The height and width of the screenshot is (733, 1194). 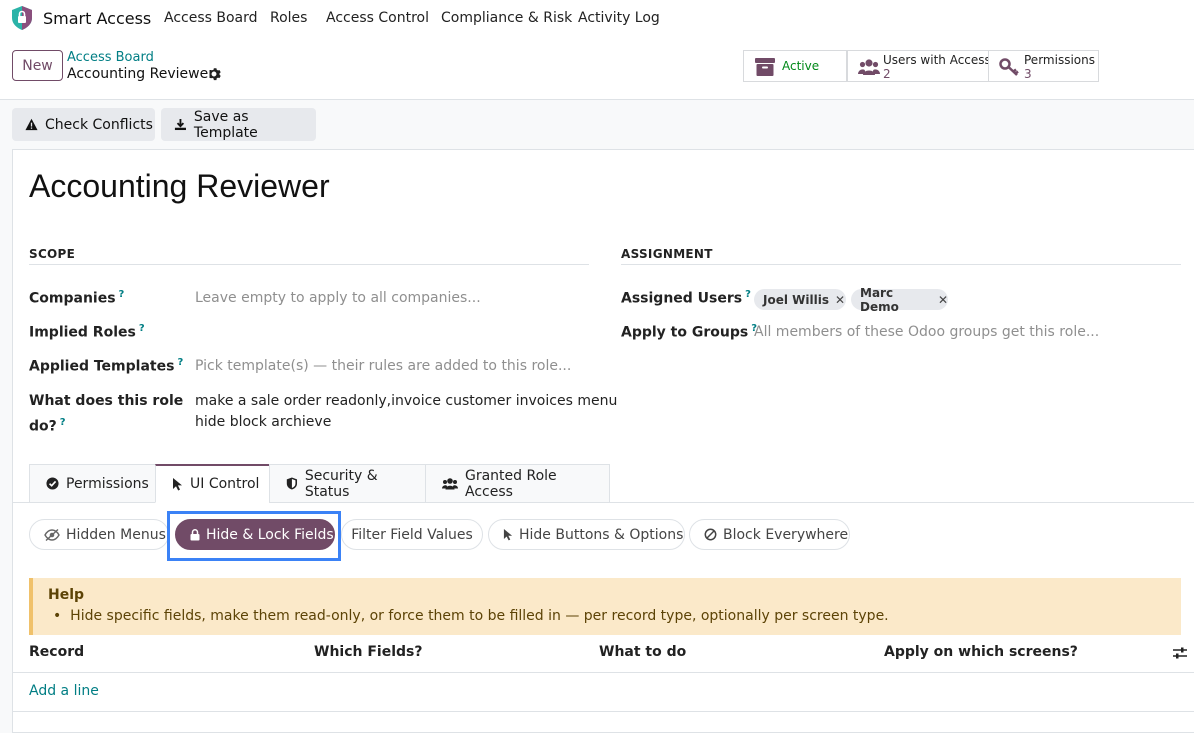 What do you see at coordinates (56, 652) in the screenshot?
I see `column-header-record: Record` at bounding box center [56, 652].